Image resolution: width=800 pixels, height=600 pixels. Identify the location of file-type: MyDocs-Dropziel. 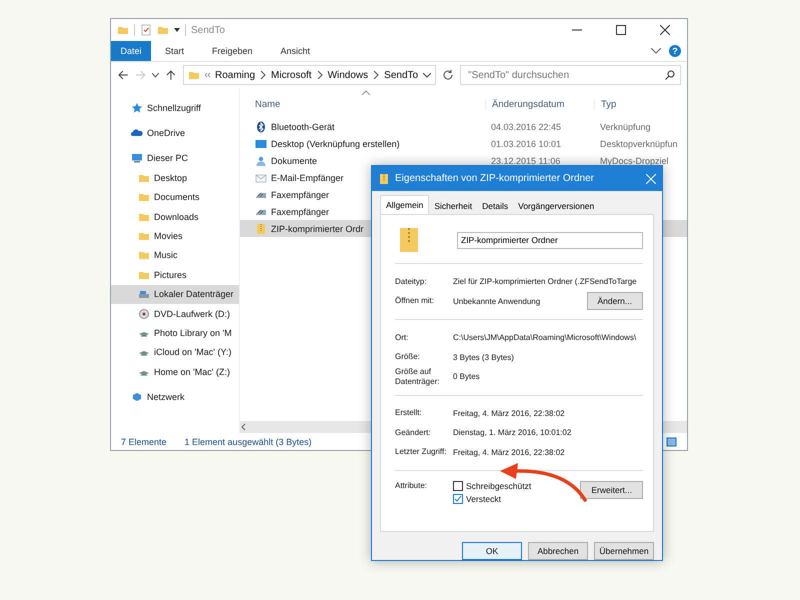
(634, 161).